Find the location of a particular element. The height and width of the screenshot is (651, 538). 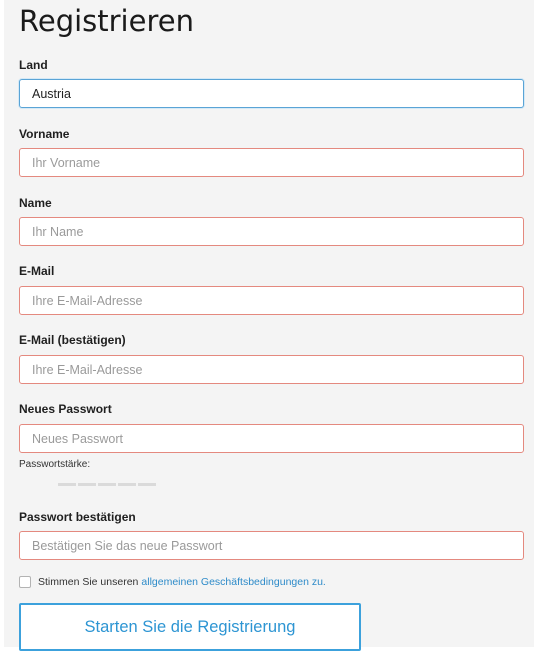

password-confirm-field is located at coordinates (271, 545).